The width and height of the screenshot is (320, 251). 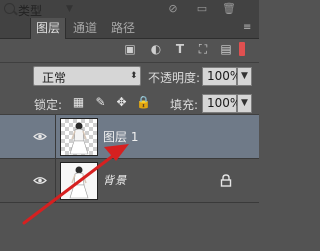 I want to click on tab-channels: 通道, so click(x=85, y=28).